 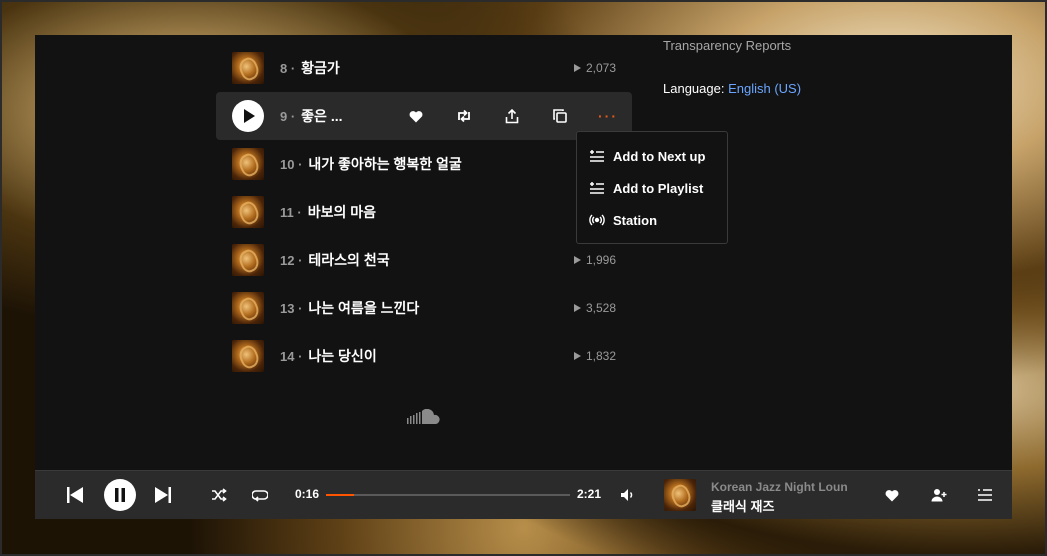 I want to click on track-row: 12 · 테라스의 천국 1,996, so click(x=424, y=260).